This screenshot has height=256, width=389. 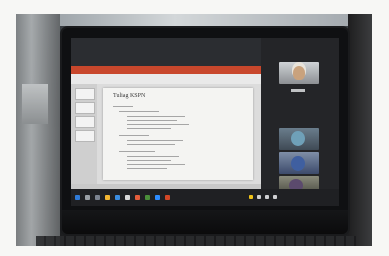 What do you see at coordinates (298, 90) in the screenshot?
I see `participant-name-label` at bounding box center [298, 90].